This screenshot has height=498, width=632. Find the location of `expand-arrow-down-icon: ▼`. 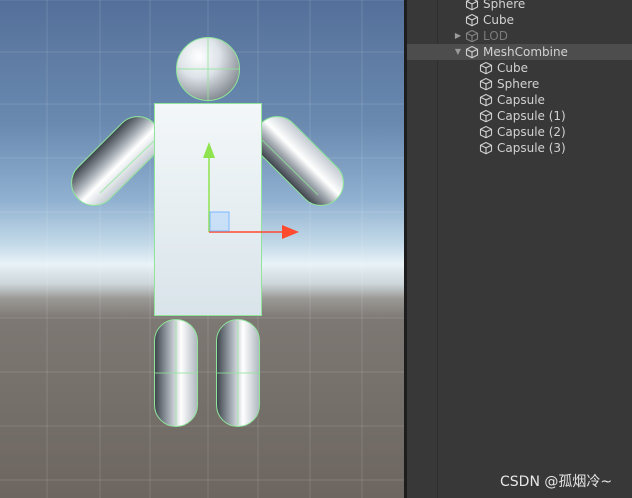

expand-arrow-down-icon: ▼ is located at coordinates (458, 52).